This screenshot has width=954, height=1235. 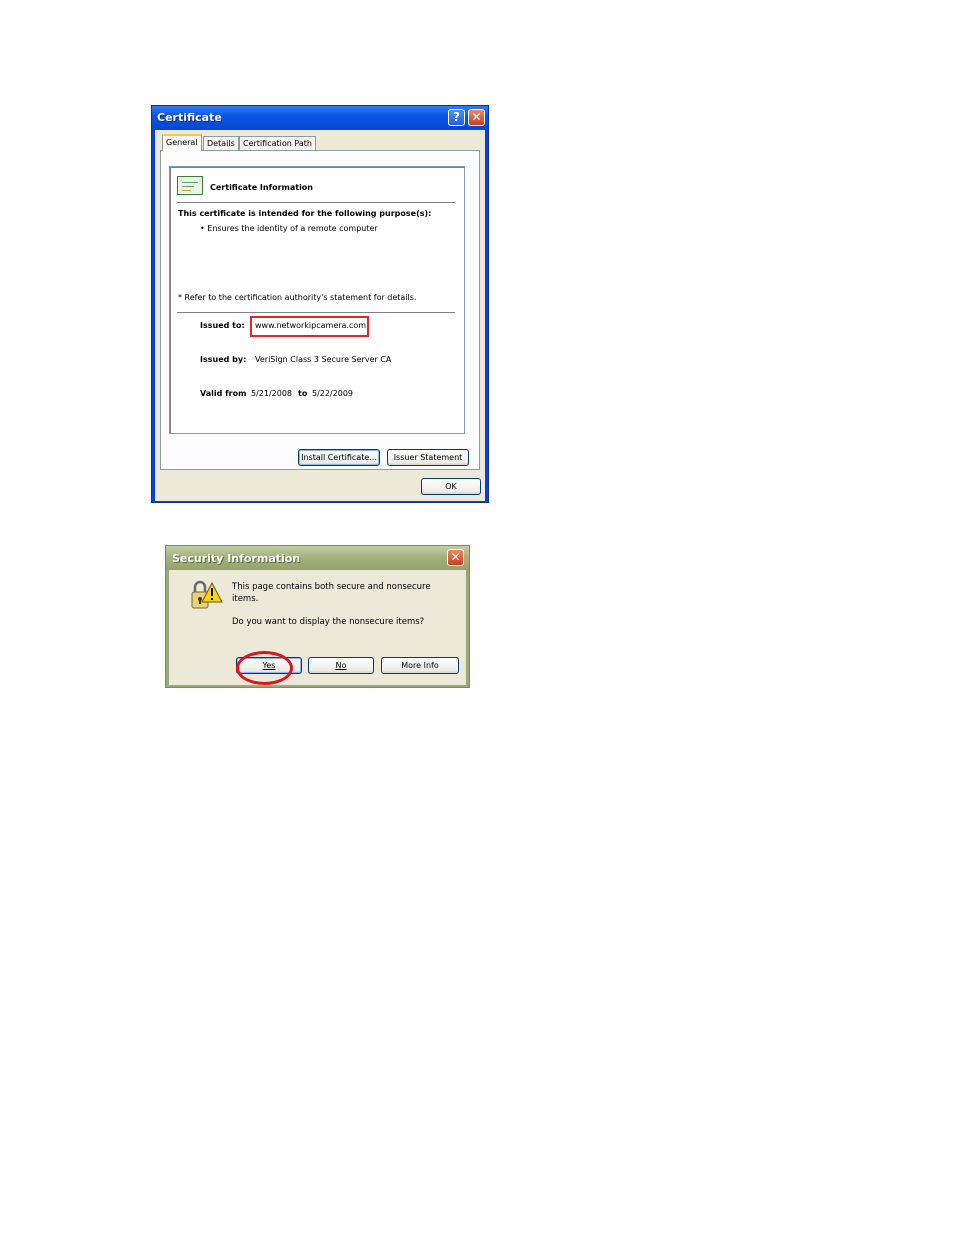 What do you see at coordinates (277, 143) in the screenshot?
I see `tab-certification-path: Certification Path` at bounding box center [277, 143].